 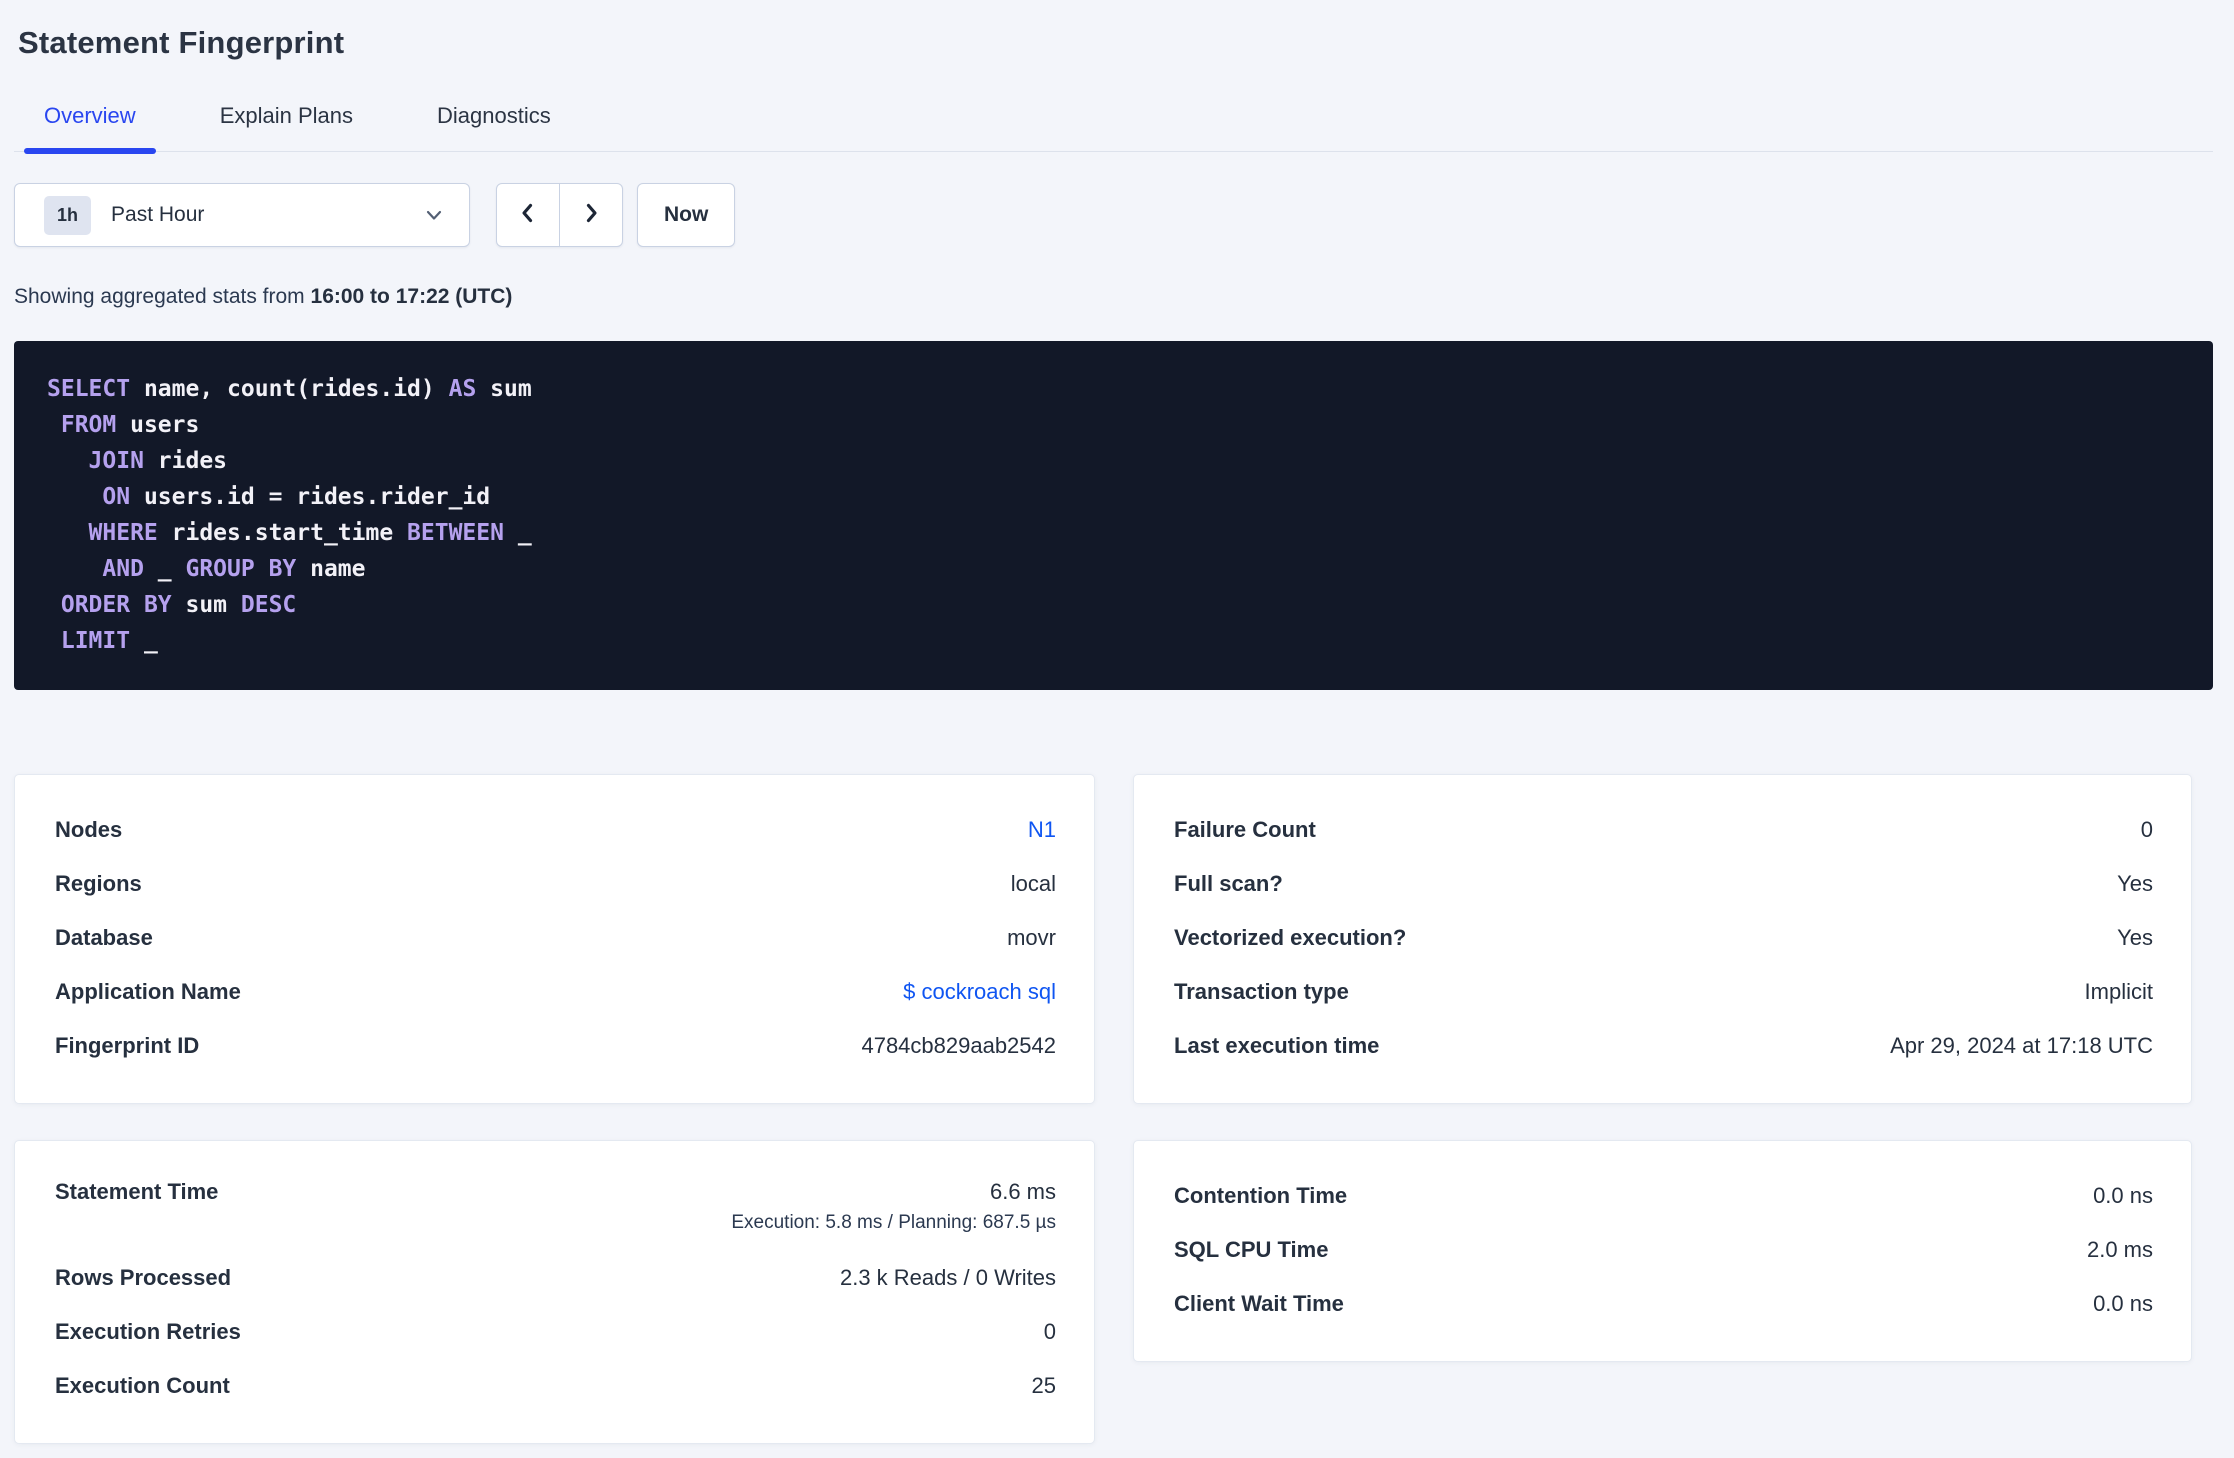 What do you see at coordinates (1042, 830) in the screenshot?
I see `nodes-link: N1` at bounding box center [1042, 830].